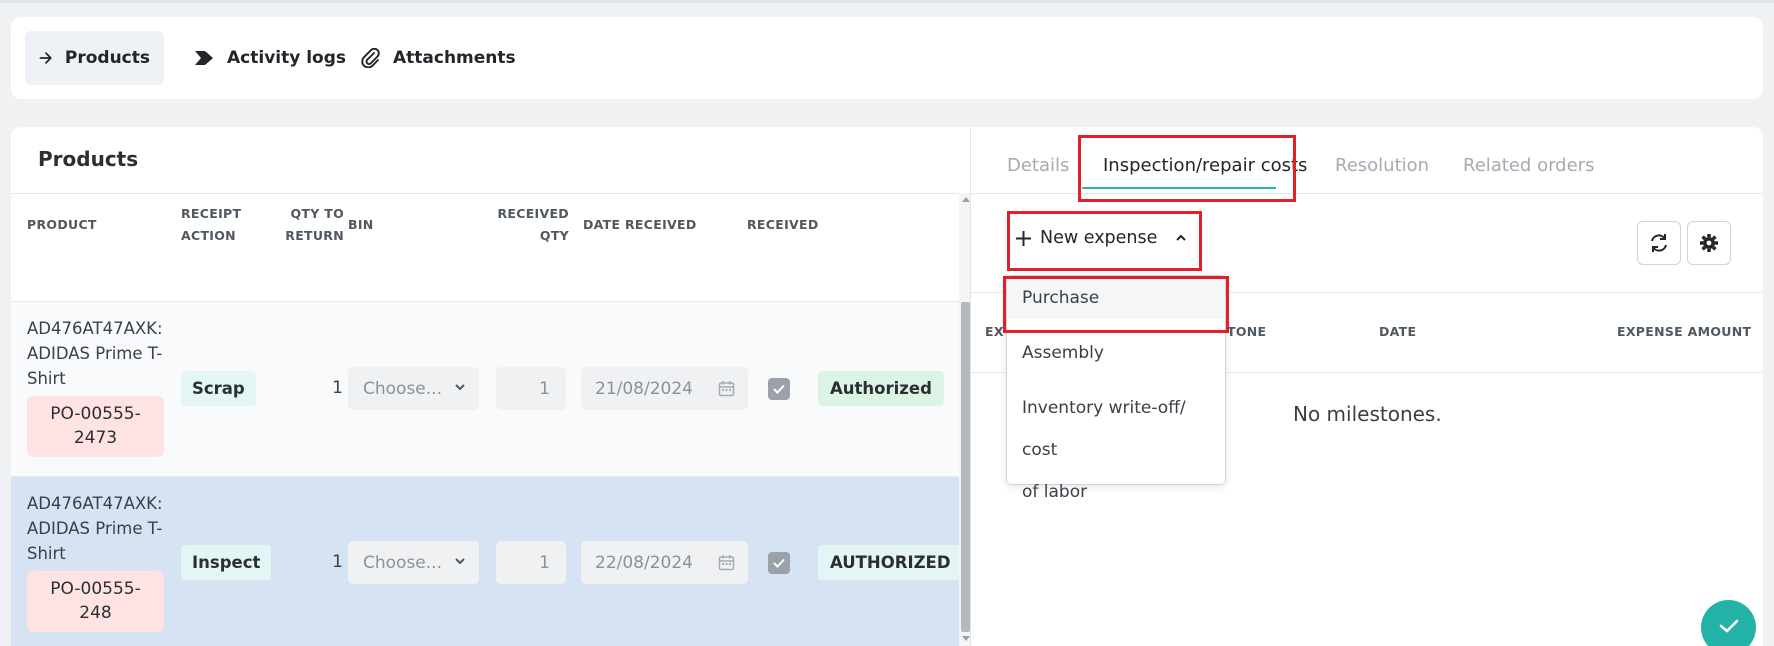  I want to click on menu-item-assembly: Assembly, so click(1116, 353).